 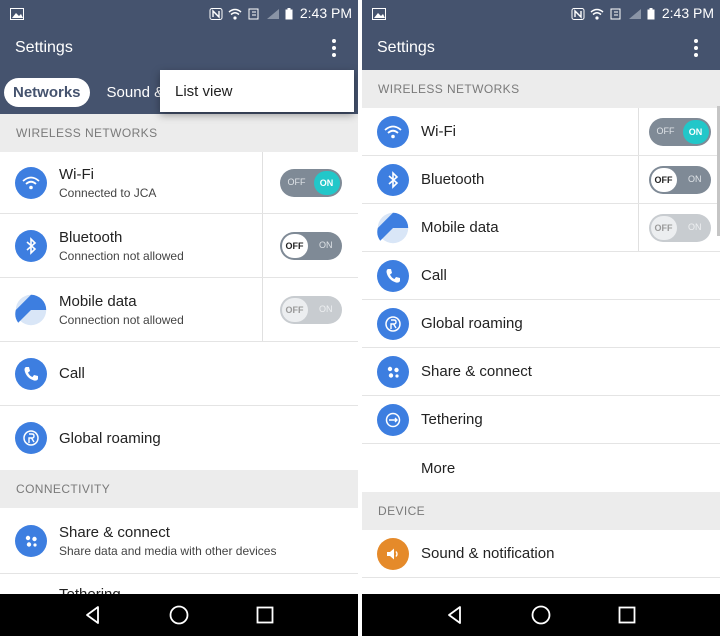 What do you see at coordinates (541, 468) in the screenshot?
I see `list-item-more: More` at bounding box center [541, 468].